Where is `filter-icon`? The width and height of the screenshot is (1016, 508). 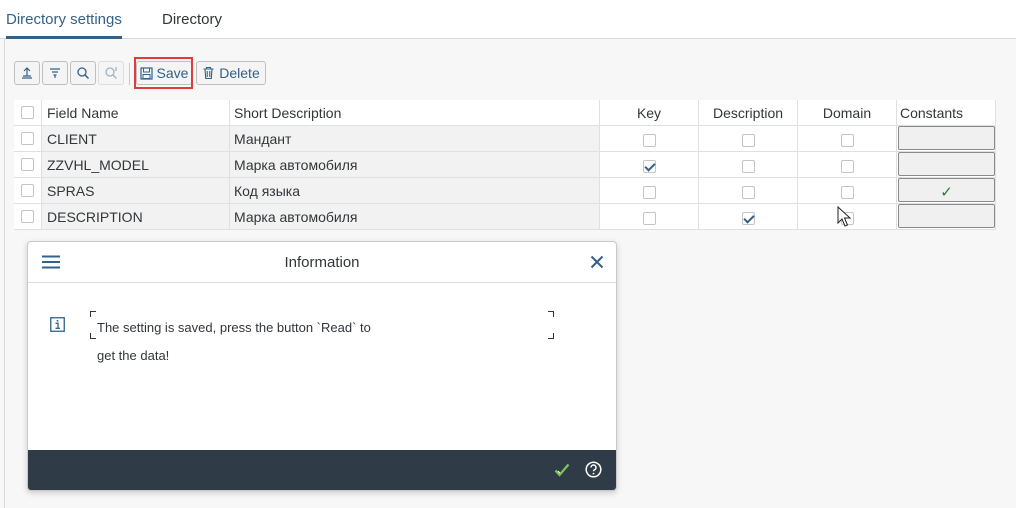 filter-icon is located at coordinates (55, 73).